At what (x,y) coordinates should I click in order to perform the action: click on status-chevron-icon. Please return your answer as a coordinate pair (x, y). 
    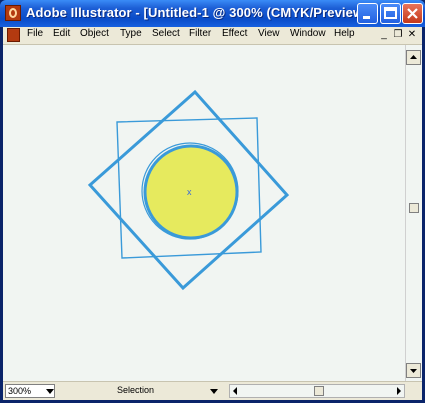
    Looking at the image, I should click on (214, 391).